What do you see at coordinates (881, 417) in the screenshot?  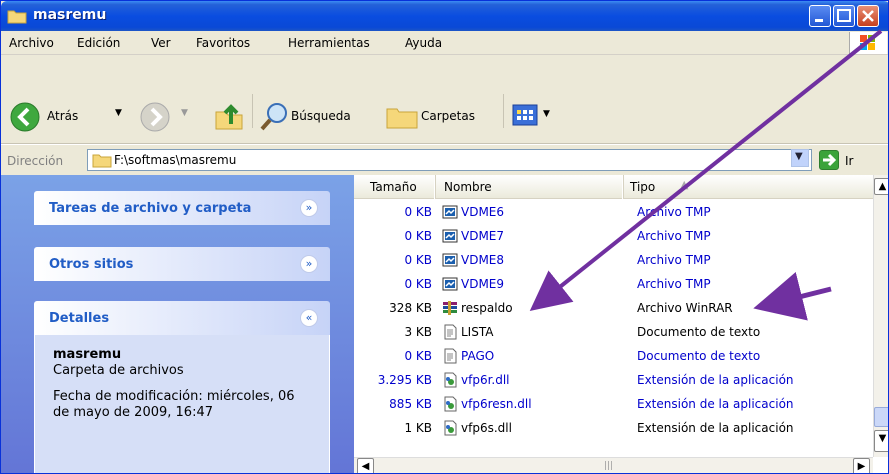 I see `scroll-thumb` at bounding box center [881, 417].